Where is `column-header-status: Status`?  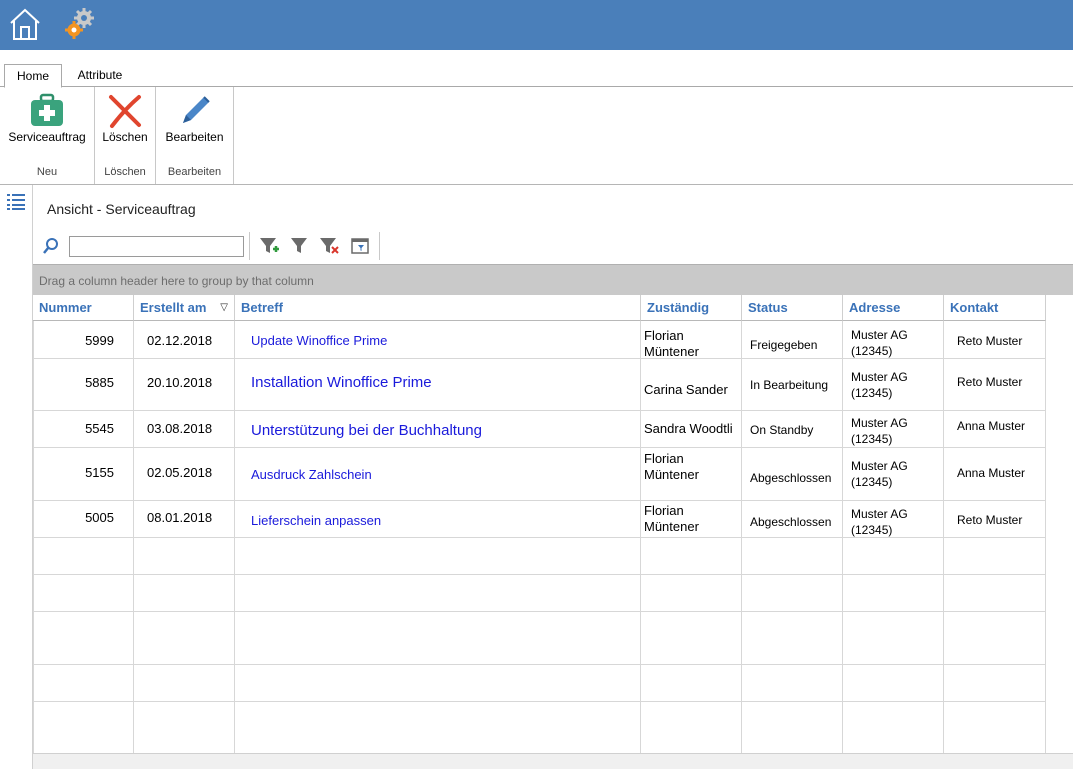
column-header-status: Status is located at coordinates (792, 308).